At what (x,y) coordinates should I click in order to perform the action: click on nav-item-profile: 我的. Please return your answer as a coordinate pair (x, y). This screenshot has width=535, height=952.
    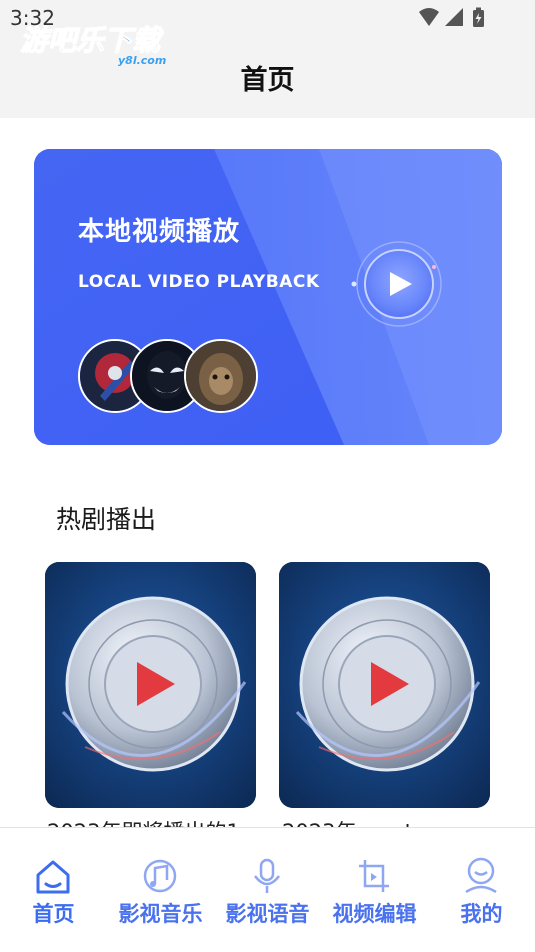
    Looking at the image, I should click on (481, 890).